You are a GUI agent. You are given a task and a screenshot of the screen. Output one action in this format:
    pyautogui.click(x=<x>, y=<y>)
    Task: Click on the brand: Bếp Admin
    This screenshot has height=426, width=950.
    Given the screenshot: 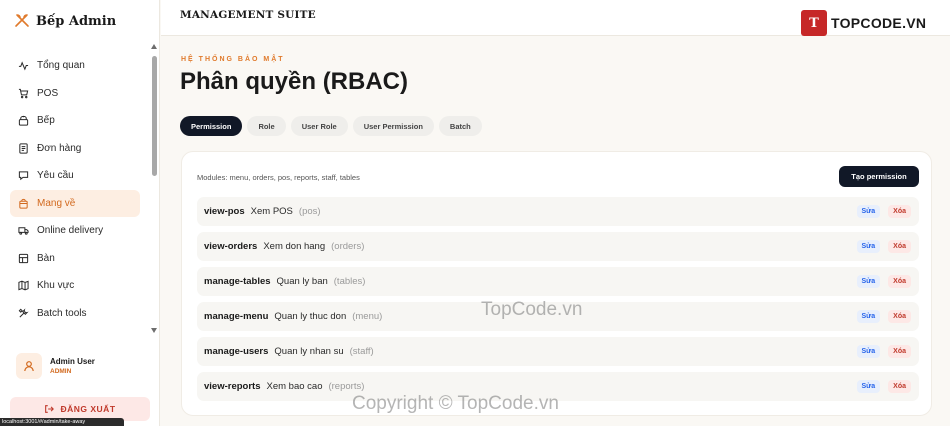 What is the action you would take?
    pyautogui.click(x=65, y=21)
    